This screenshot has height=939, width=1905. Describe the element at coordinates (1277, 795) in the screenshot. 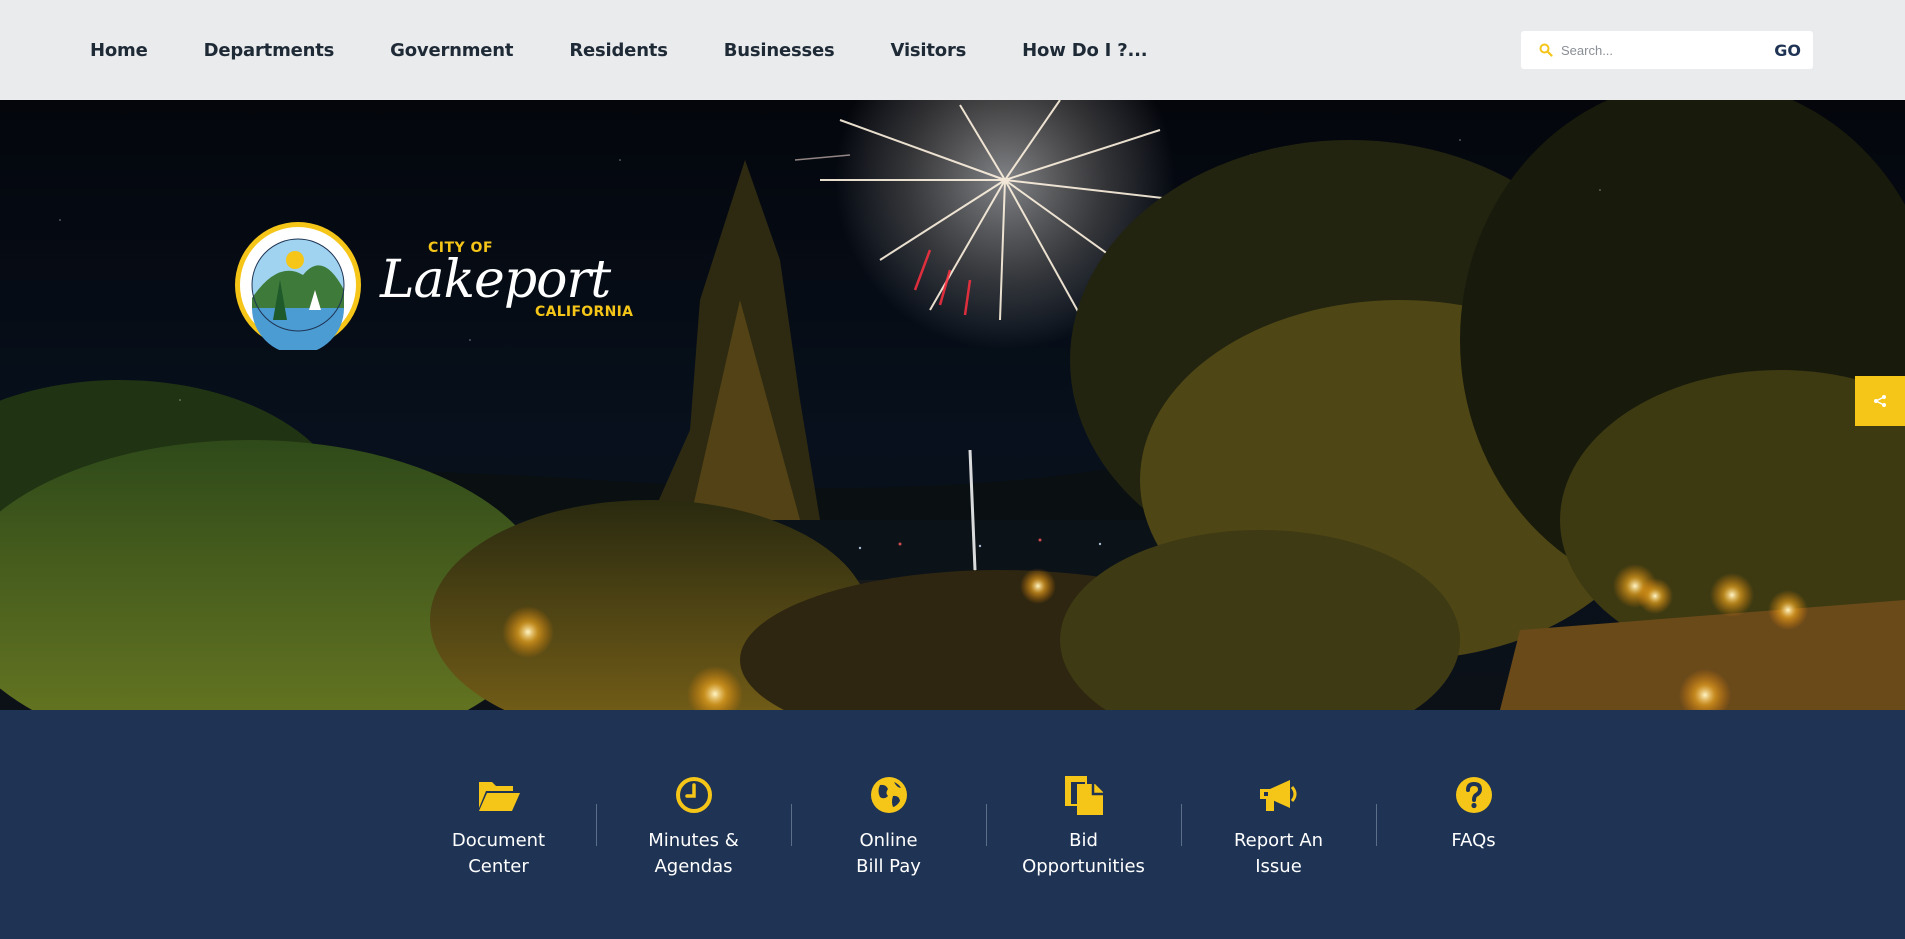

I see `megaphone-icon` at that location.